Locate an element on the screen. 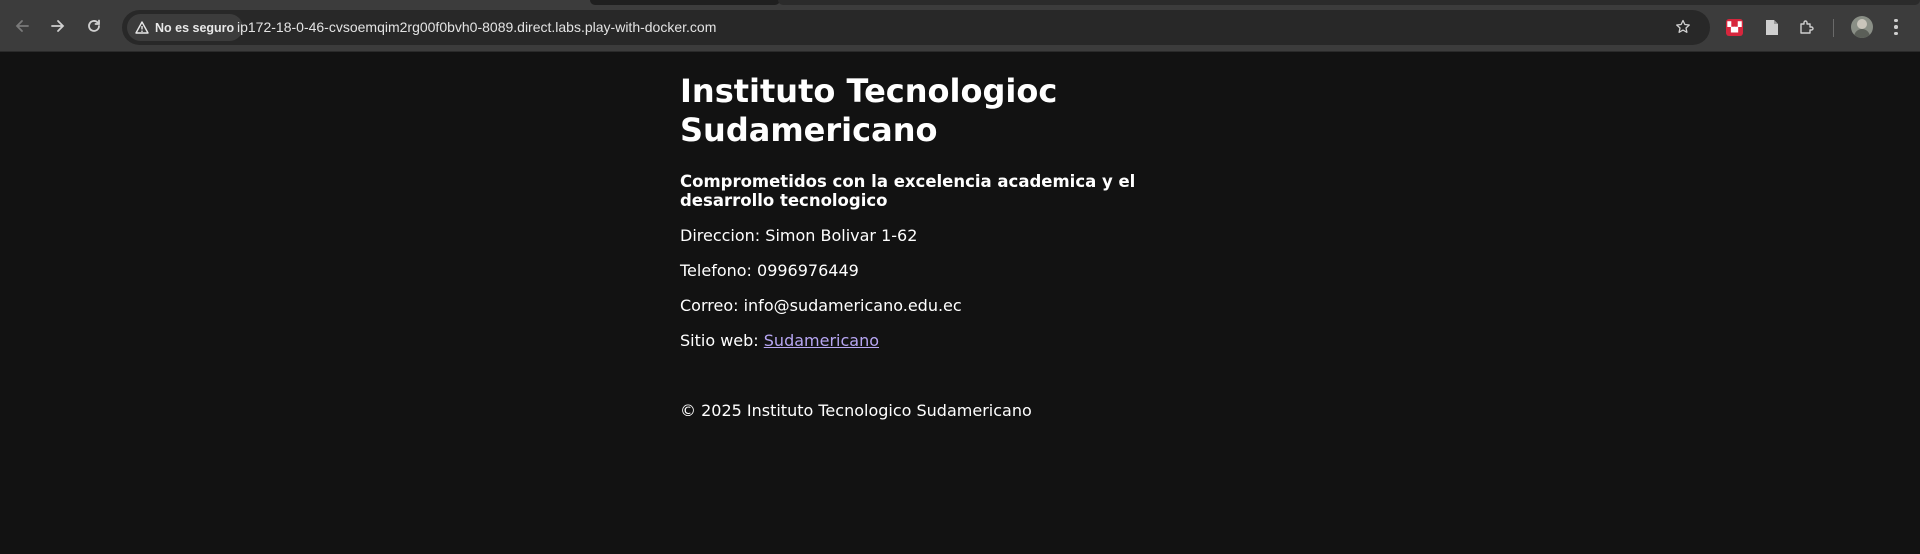 This screenshot has height=554, width=1920. active-tab-edge is located at coordinates (685, 2).